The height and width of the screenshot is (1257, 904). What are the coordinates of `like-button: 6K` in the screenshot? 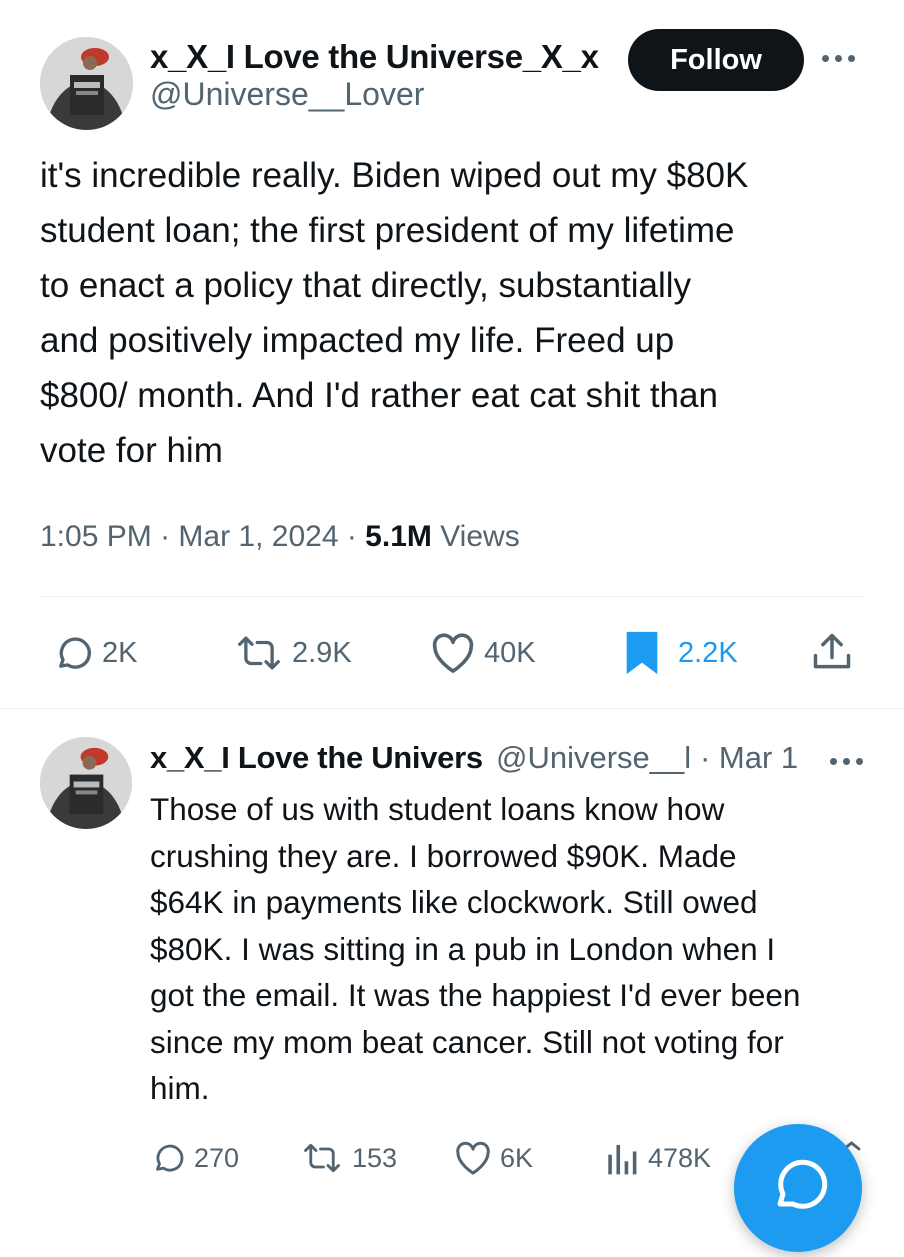 It's located at (493, 1158).